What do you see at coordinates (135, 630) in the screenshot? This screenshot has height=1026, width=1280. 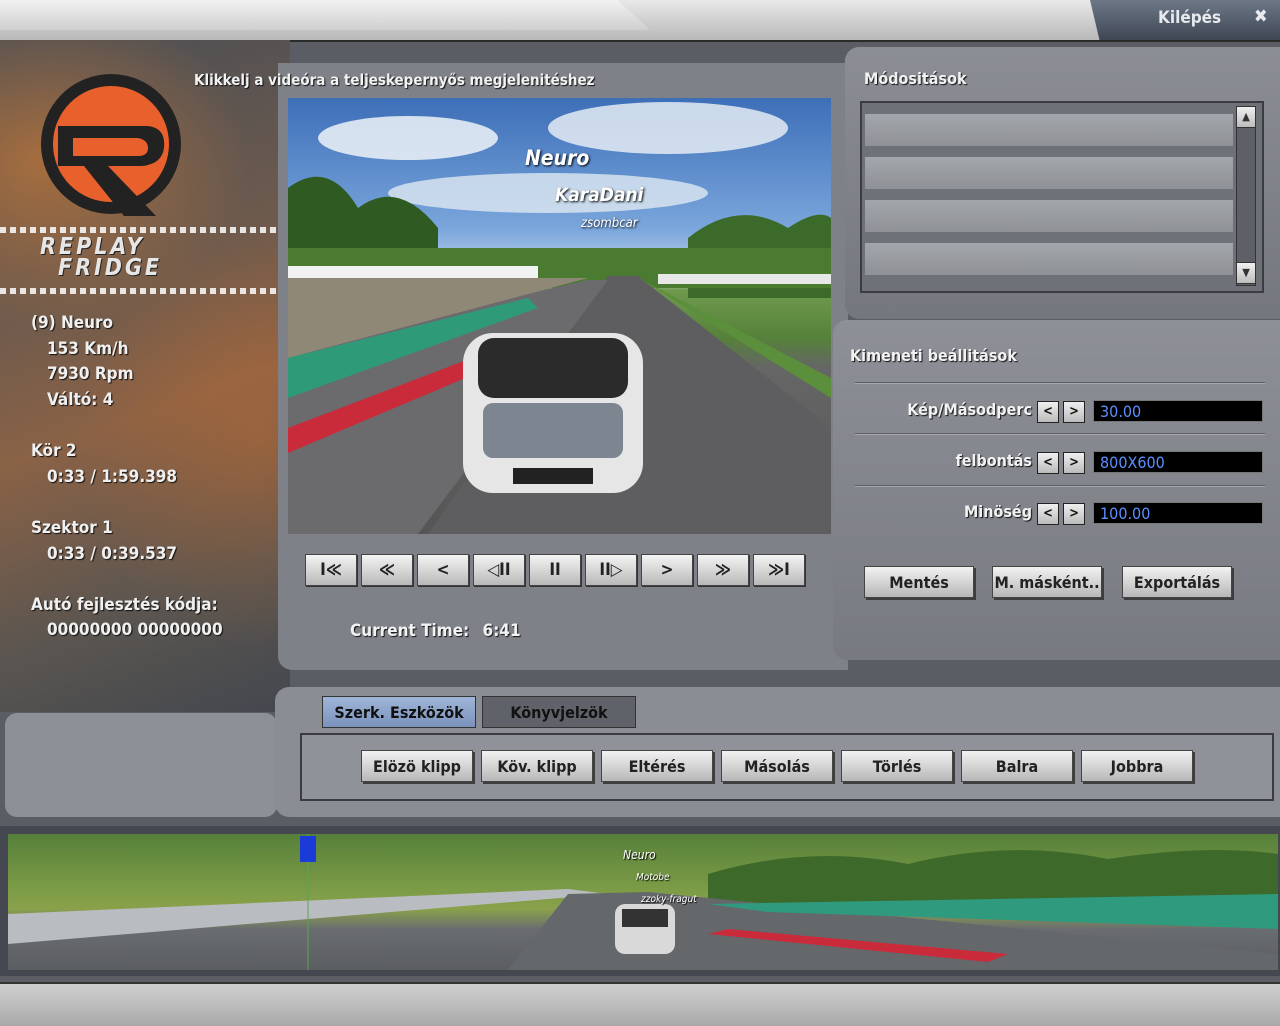 I see `car-code: 00000000 00000000` at bounding box center [135, 630].